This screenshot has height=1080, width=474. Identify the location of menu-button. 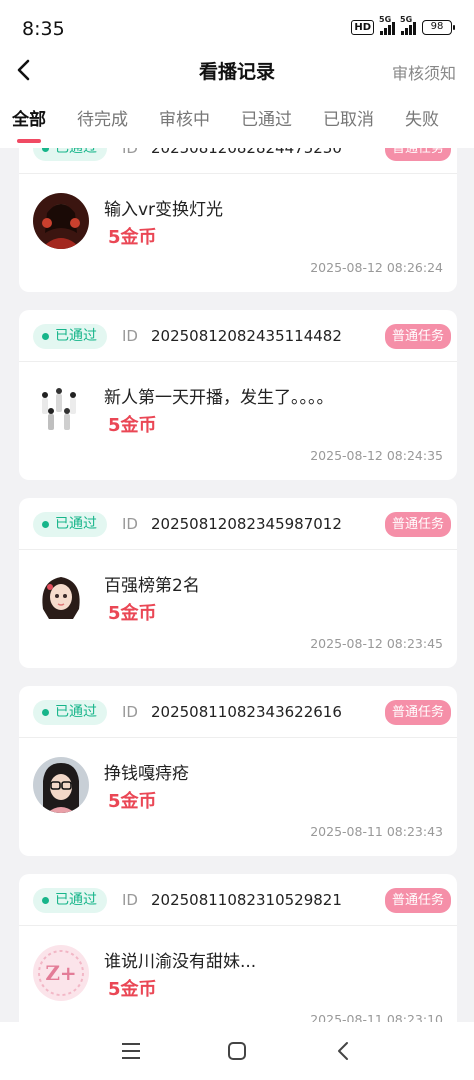
(131, 1051).